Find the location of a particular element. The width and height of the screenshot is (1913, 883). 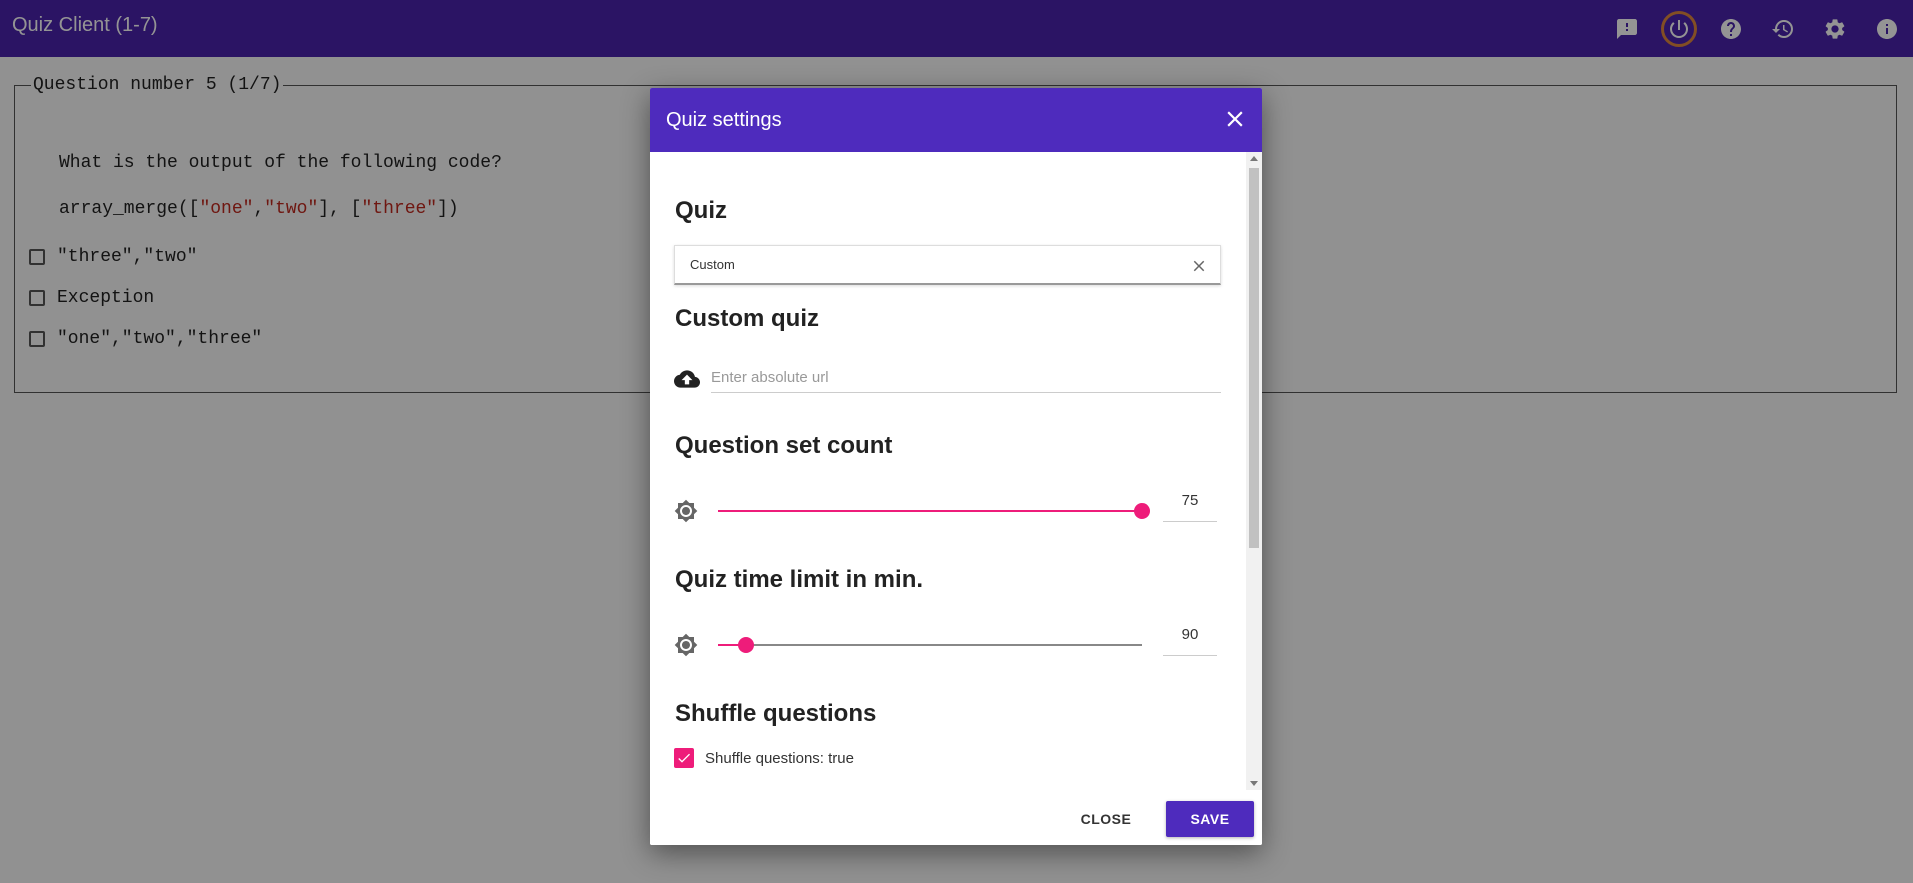

custom-url-row is located at coordinates (947, 377).